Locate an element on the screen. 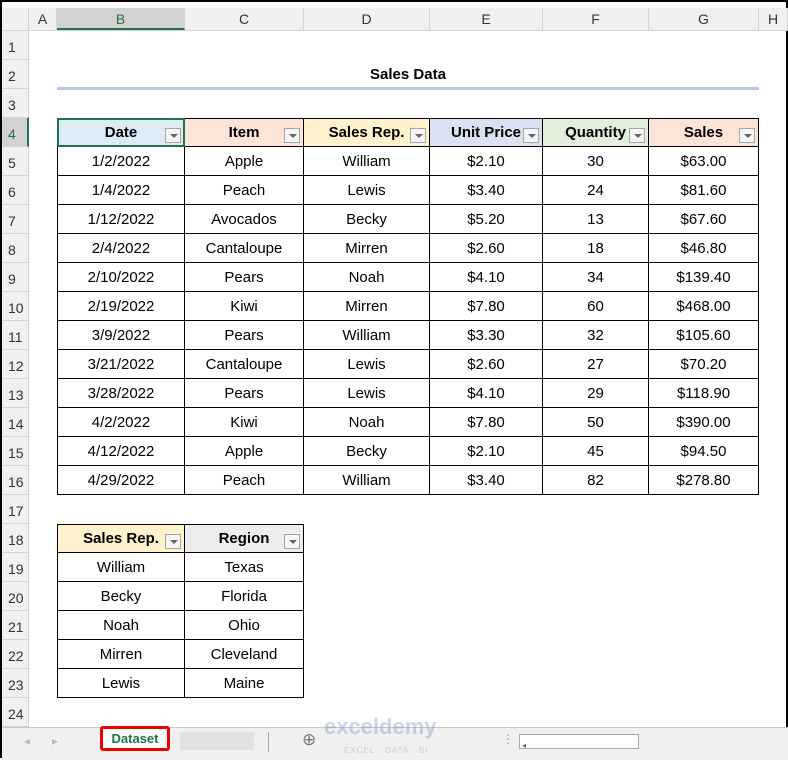  next-sheet-icon: ▸ is located at coordinates (55, 741).